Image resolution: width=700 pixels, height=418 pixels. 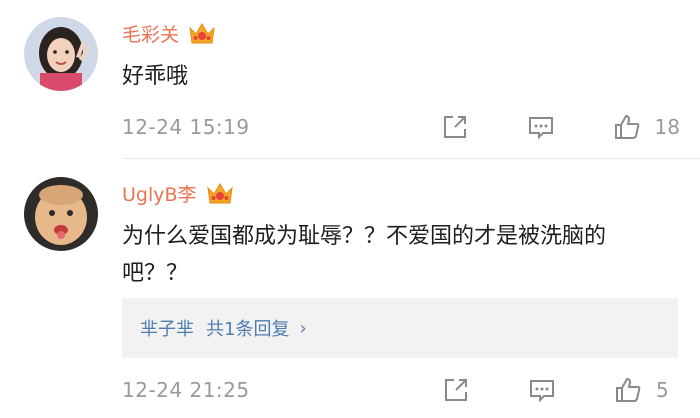 I want to click on reply-count-link: 共1条回复, so click(x=247, y=328).